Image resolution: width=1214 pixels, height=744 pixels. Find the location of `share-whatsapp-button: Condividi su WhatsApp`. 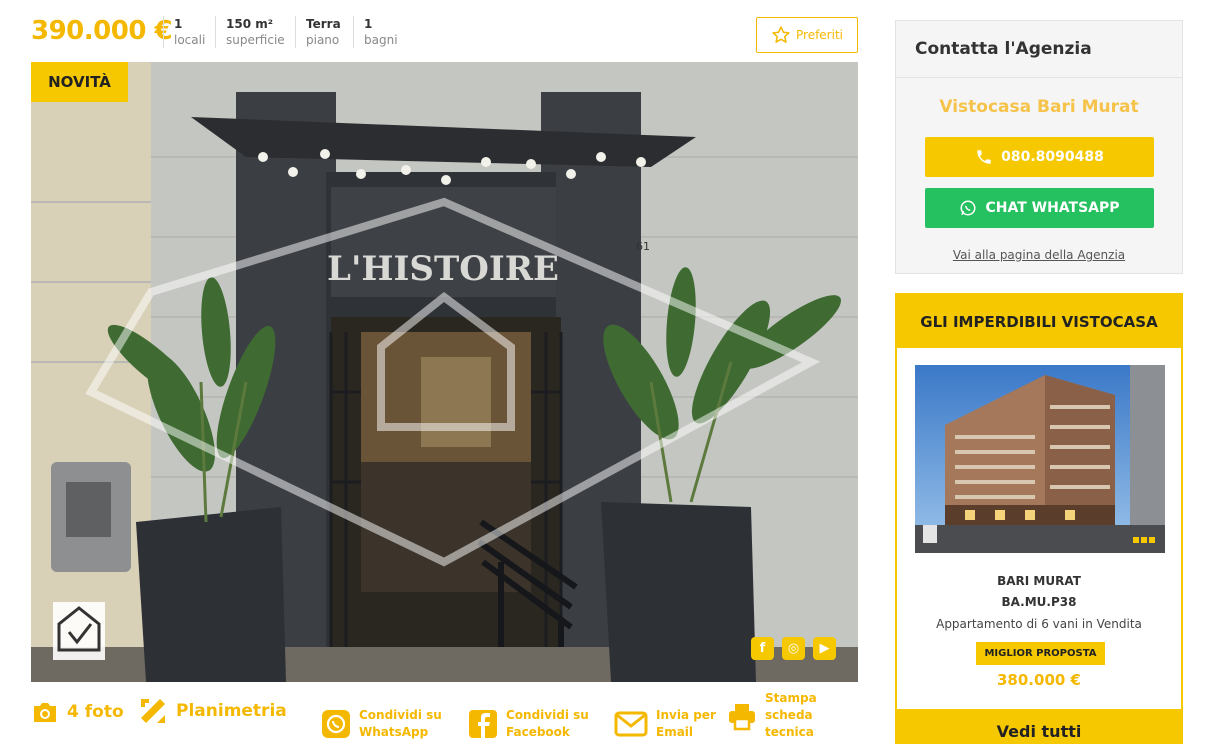

share-whatsapp-button: Condividi su WhatsApp is located at coordinates (382, 724).